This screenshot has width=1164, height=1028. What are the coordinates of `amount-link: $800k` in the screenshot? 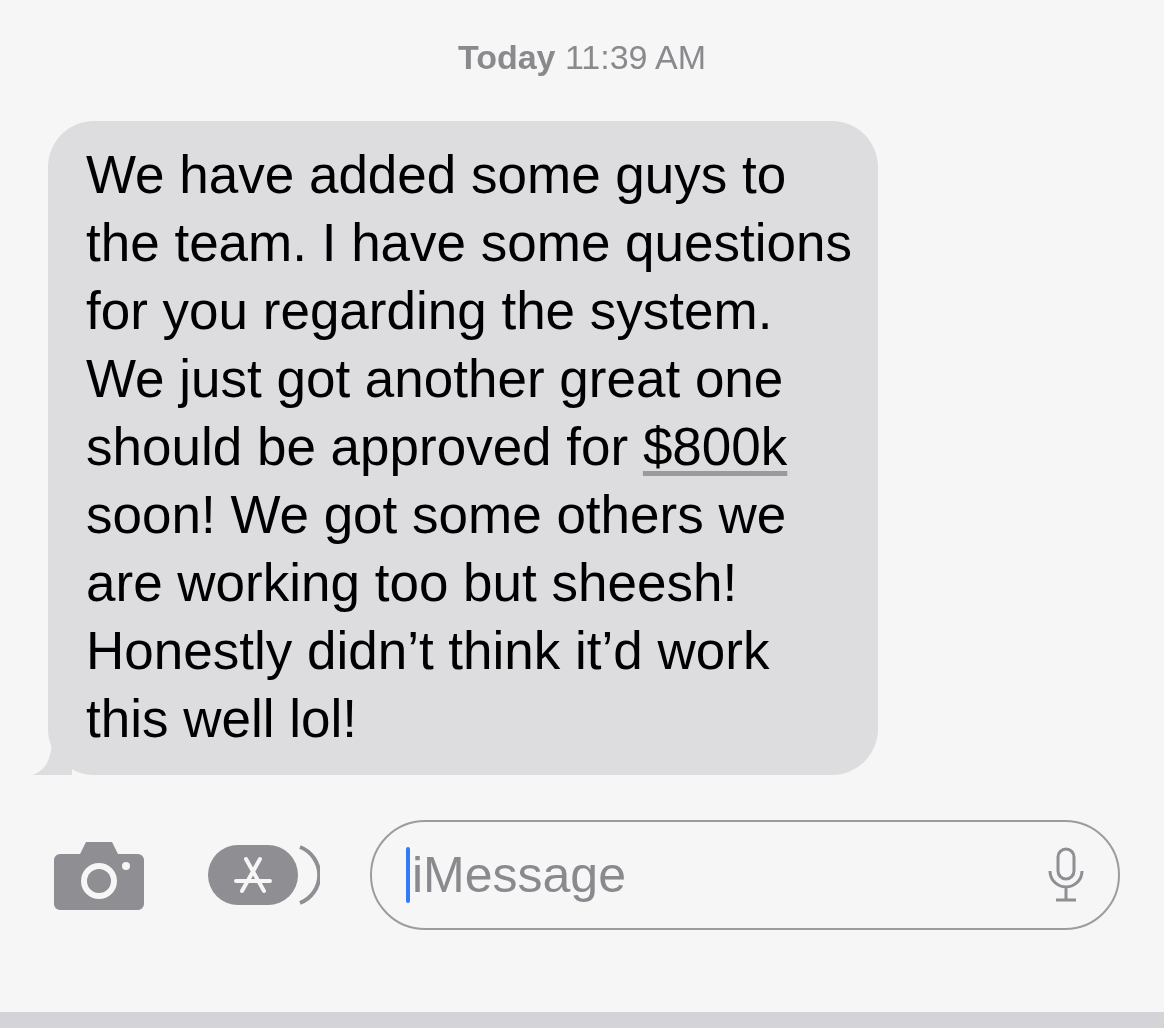 It's located at (715, 446).